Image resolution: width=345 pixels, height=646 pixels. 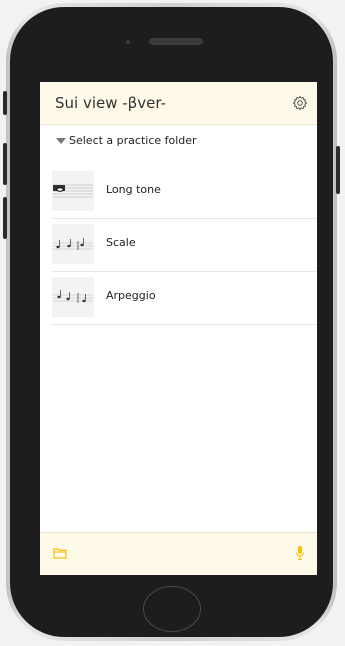 I want to click on folder-icon, so click(x=60, y=553).